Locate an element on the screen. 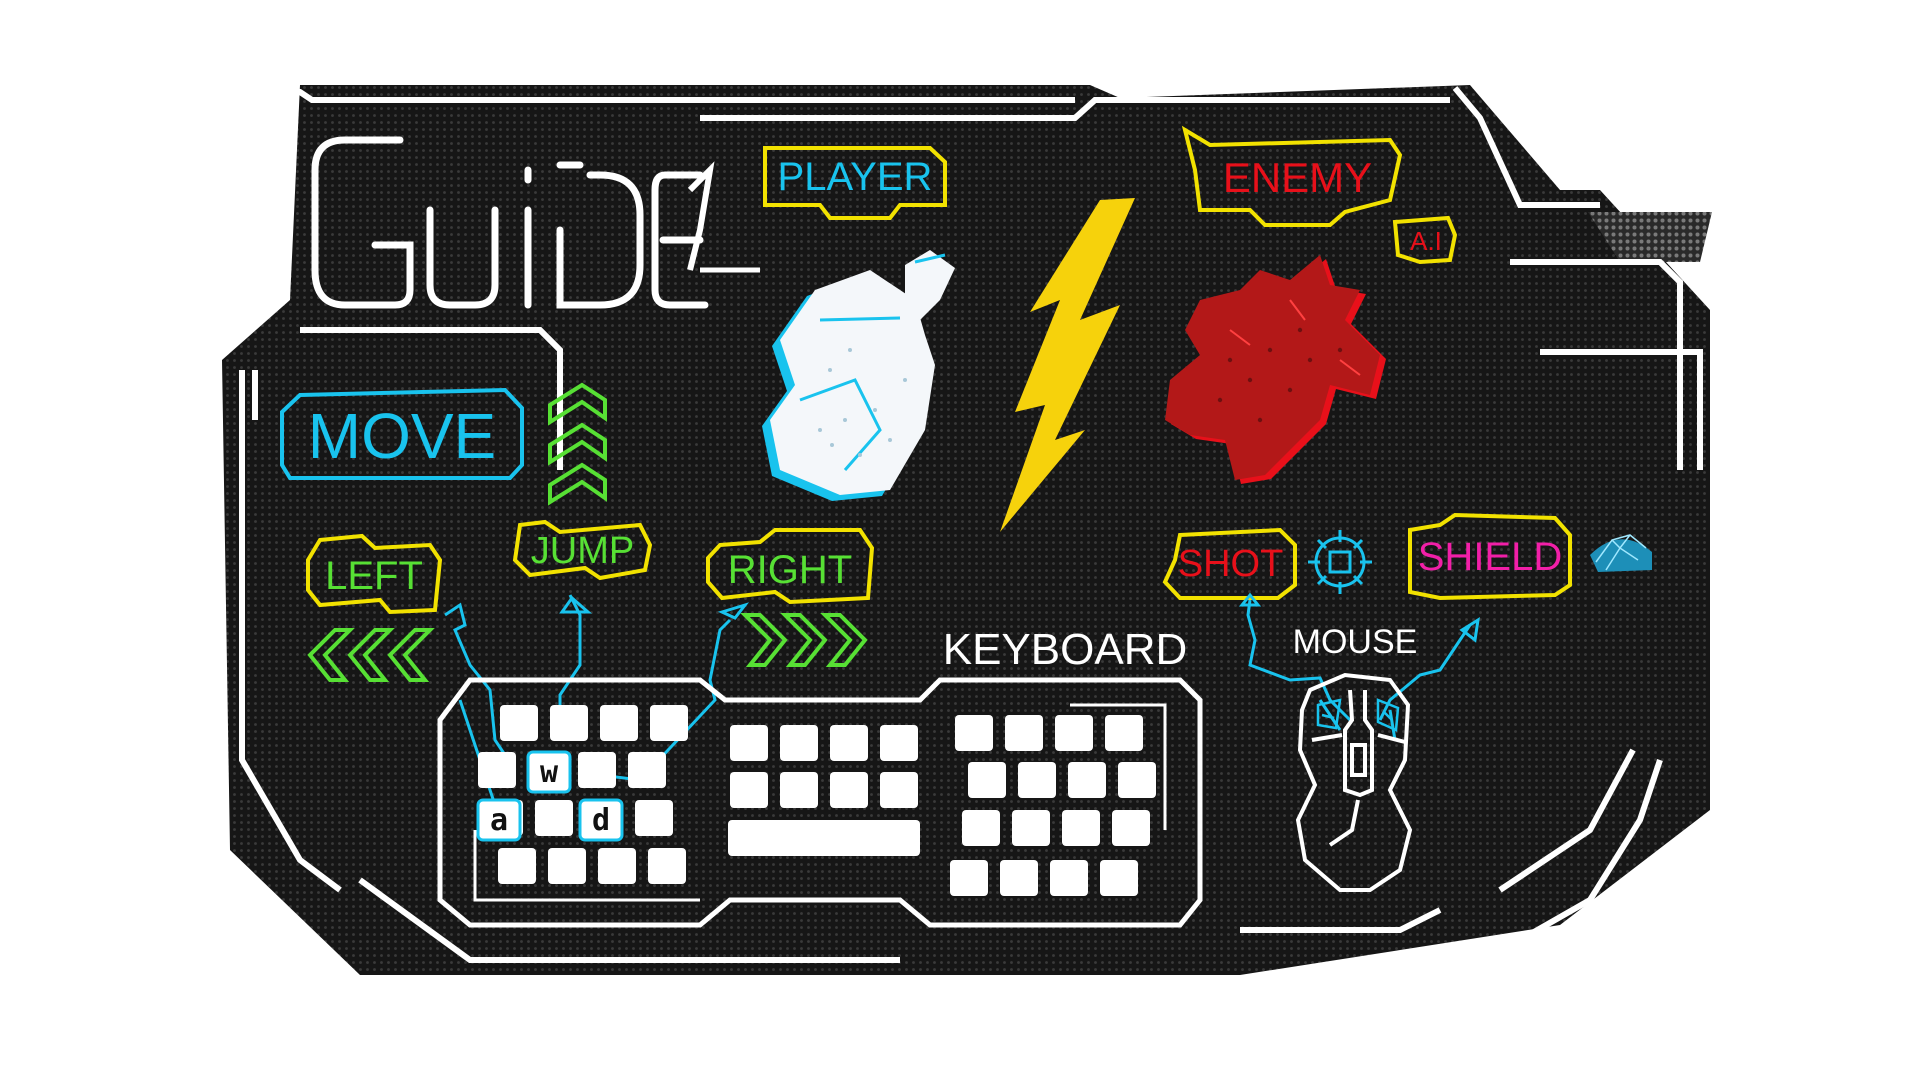 This screenshot has width=1920, height=1085. shot-label: SHOT is located at coordinates (1230, 564).